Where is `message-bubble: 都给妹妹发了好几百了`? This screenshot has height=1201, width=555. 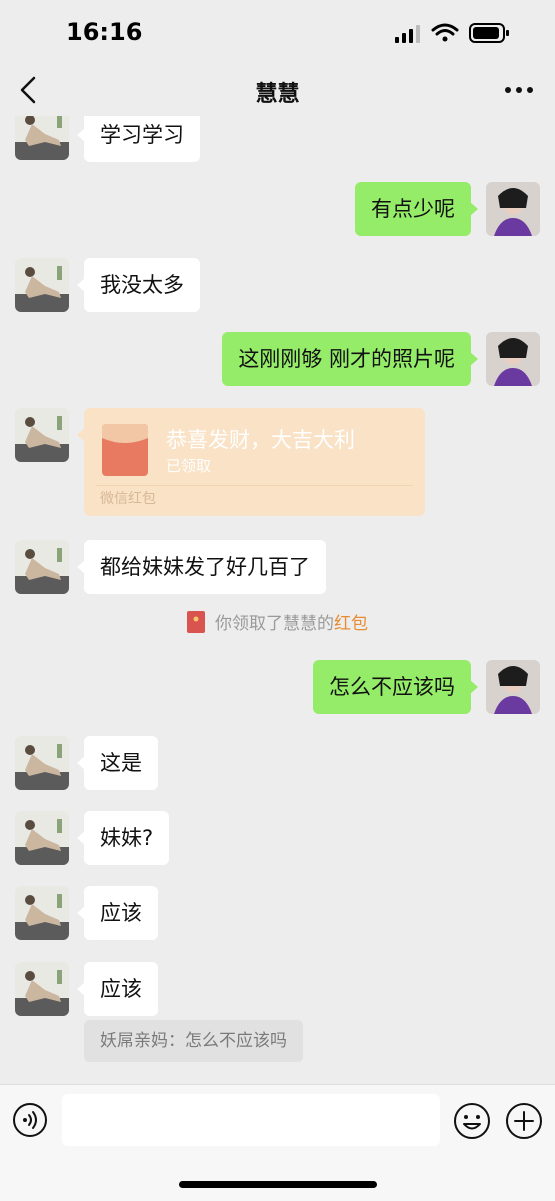
message-bubble: 都给妹妹发了好几百了 is located at coordinates (201, 567).